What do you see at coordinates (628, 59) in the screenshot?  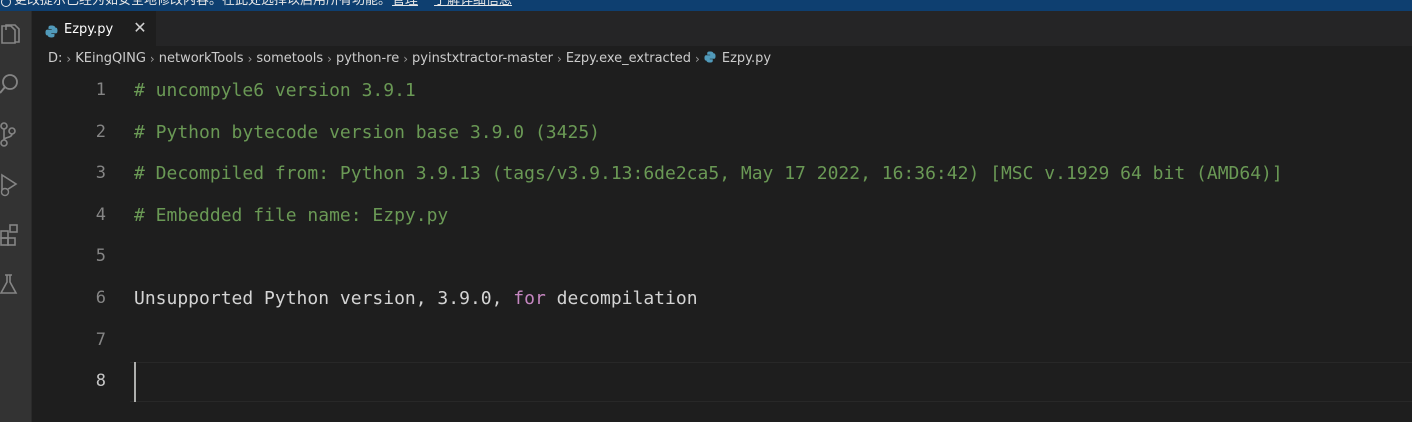 I see `breadcrumb-item: Ezpy.exe_extracted` at bounding box center [628, 59].